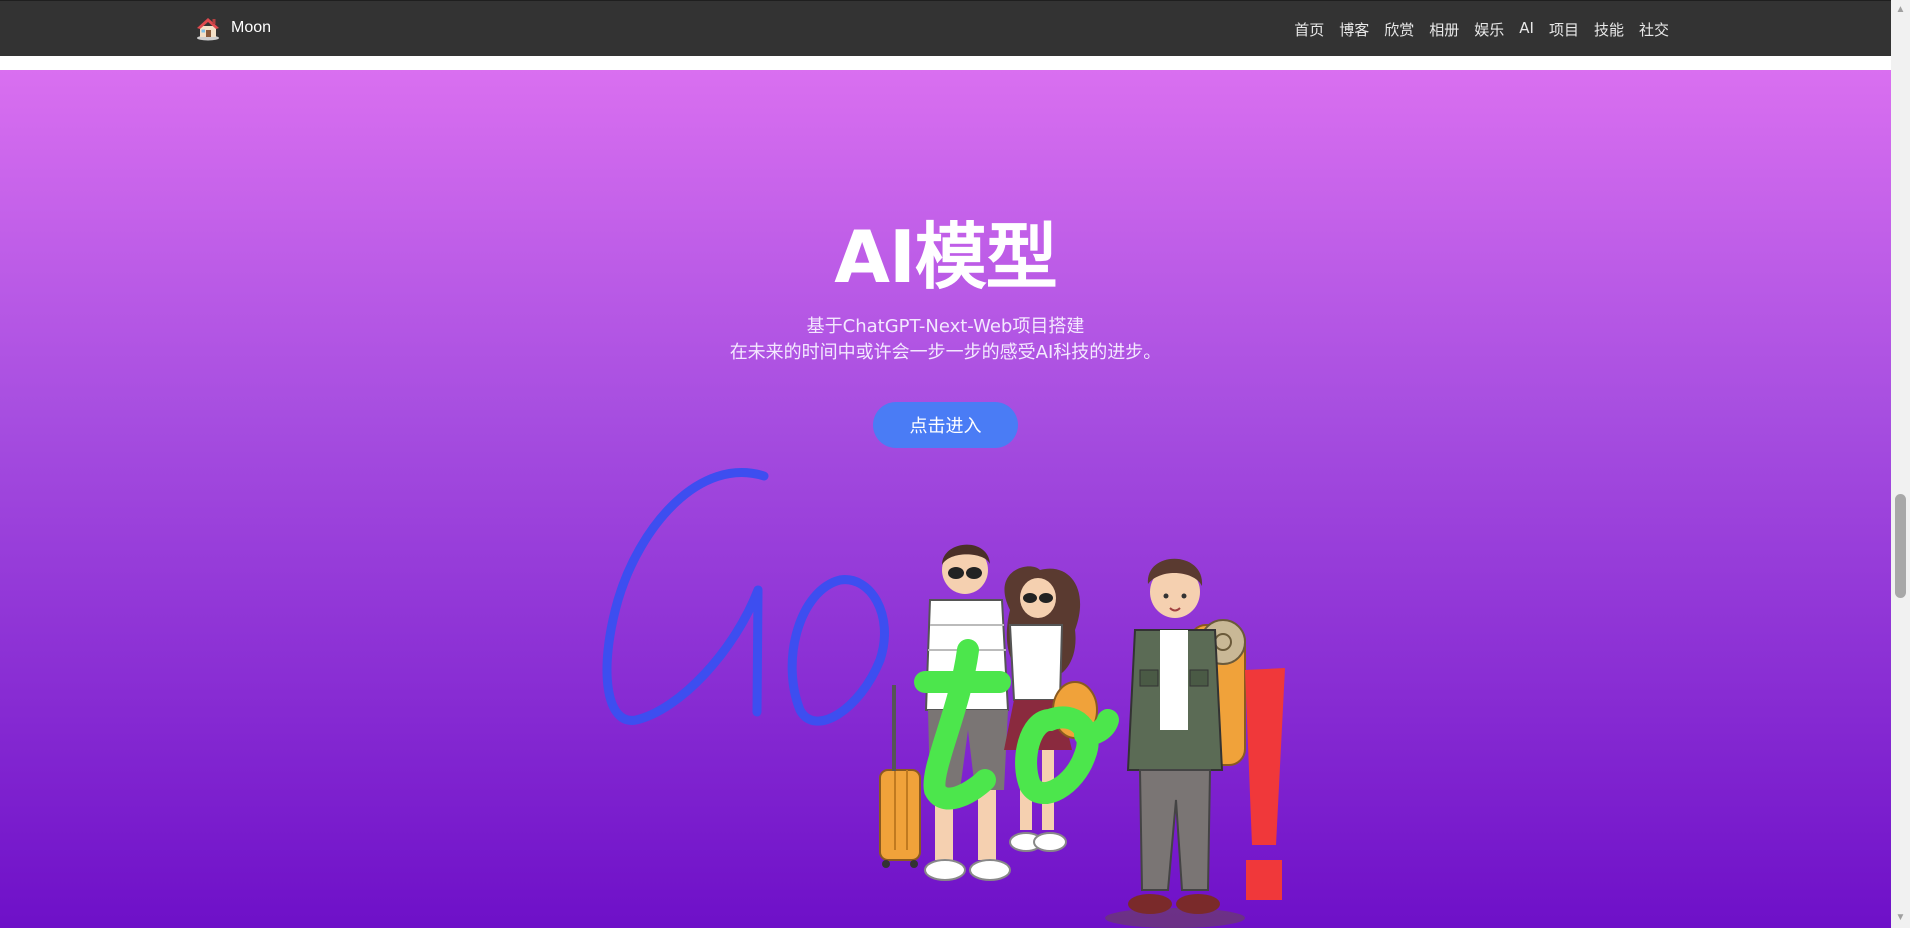 The height and width of the screenshot is (928, 1910). Describe the element at coordinates (1609, 29) in the screenshot. I see `nav-item-skills: 技能` at that location.